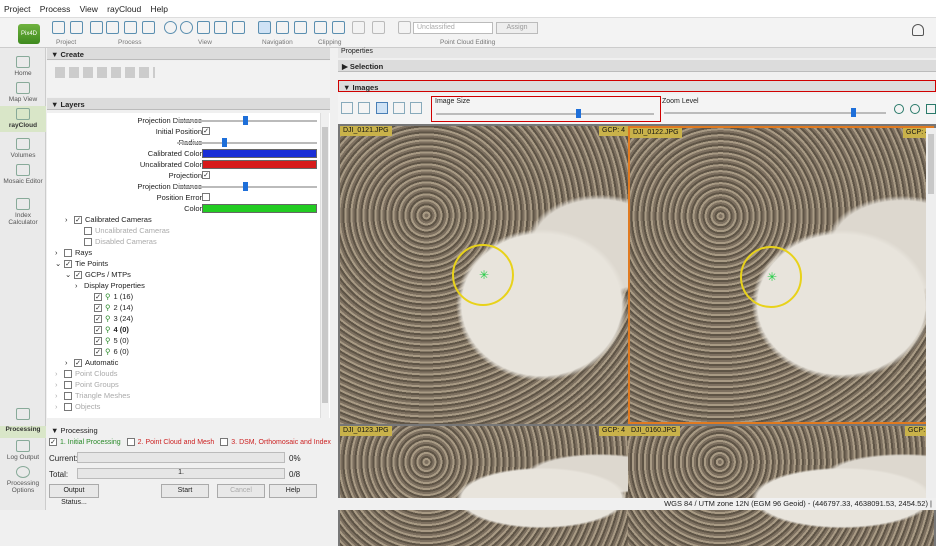 The height and width of the screenshot is (546, 936). What do you see at coordinates (404, 27) in the screenshot?
I see `class-color-icon` at bounding box center [404, 27].